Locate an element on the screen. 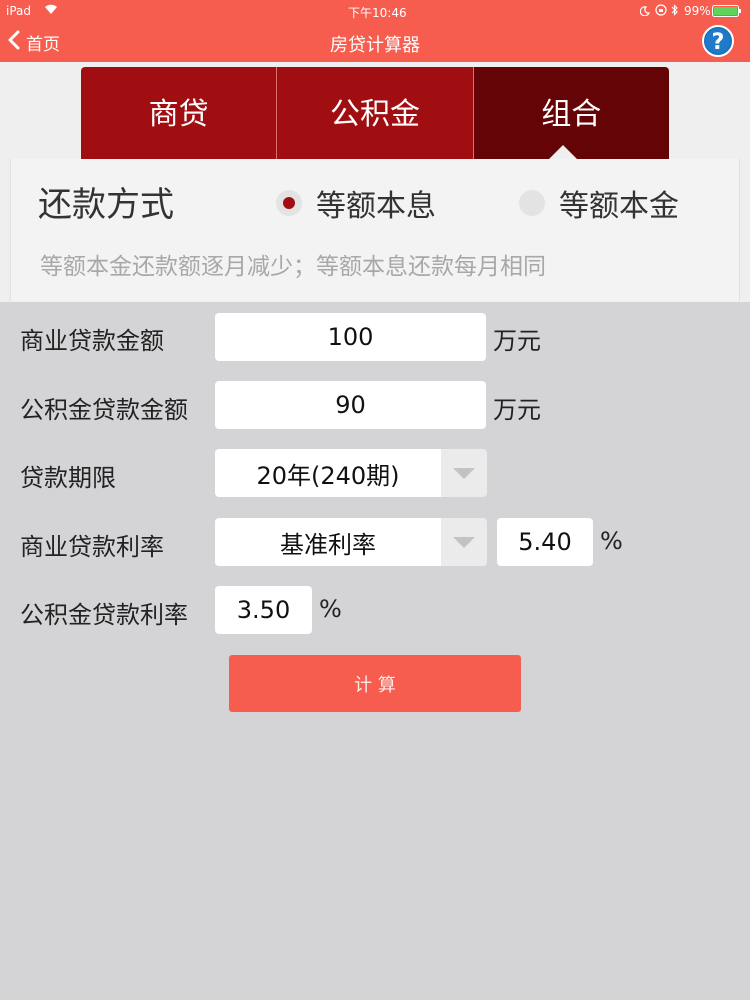  repayment-method-label: 还款方式 is located at coordinates (106, 205).